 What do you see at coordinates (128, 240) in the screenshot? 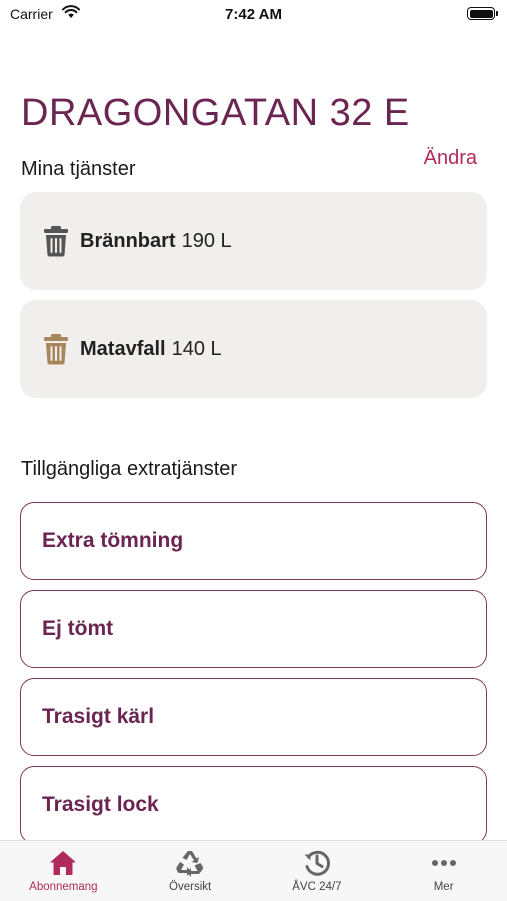
I see `service-name: Brännbart` at bounding box center [128, 240].